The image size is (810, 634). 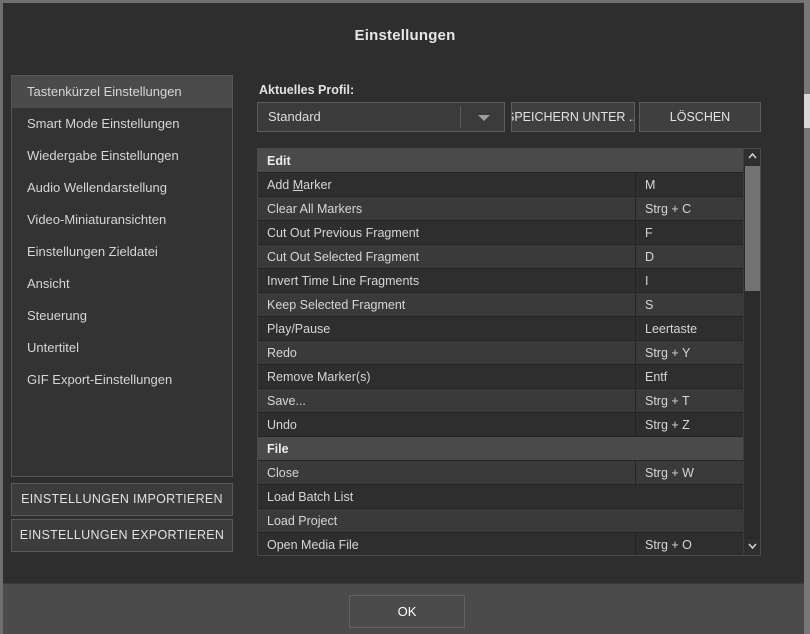 What do you see at coordinates (122, 284) in the screenshot?
I see `sidebar-item-6: Ansicht` at bounding box center [122, 284].